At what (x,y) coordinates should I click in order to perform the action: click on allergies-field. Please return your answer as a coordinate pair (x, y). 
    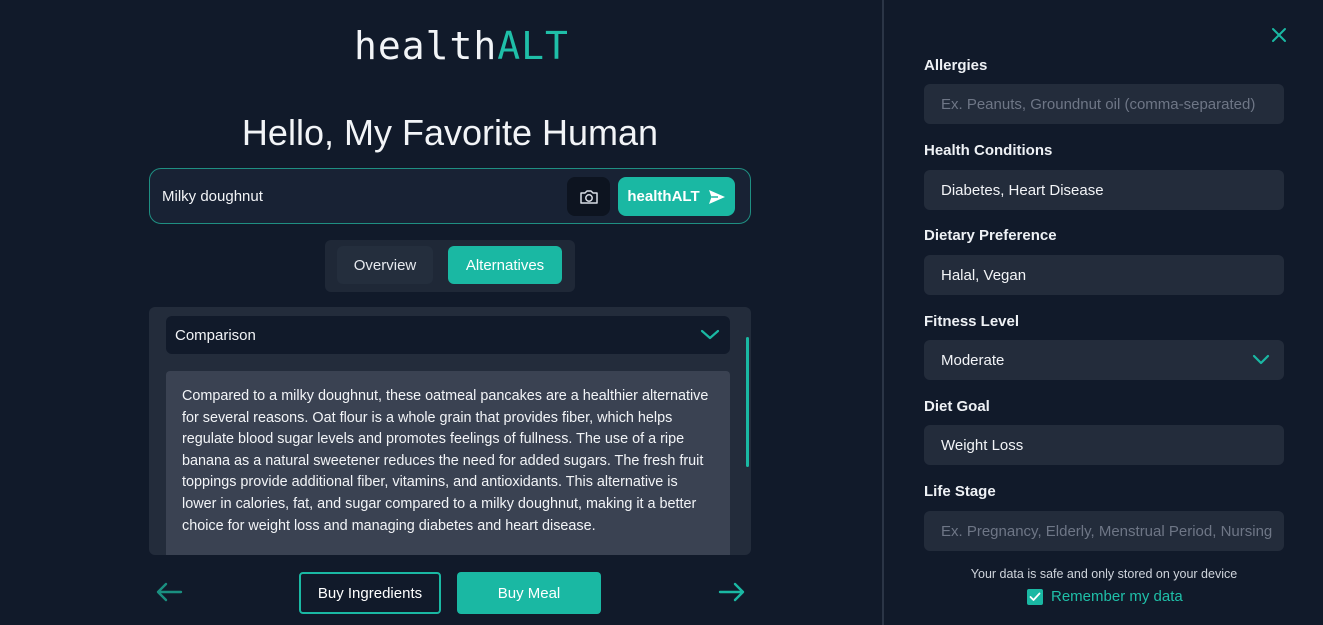
    Looking at the image, I should click on (1104, 104).